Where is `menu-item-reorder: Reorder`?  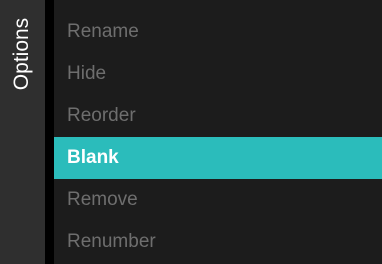
menu-item-reorder: Reorder is located at coordinates (218, 116).